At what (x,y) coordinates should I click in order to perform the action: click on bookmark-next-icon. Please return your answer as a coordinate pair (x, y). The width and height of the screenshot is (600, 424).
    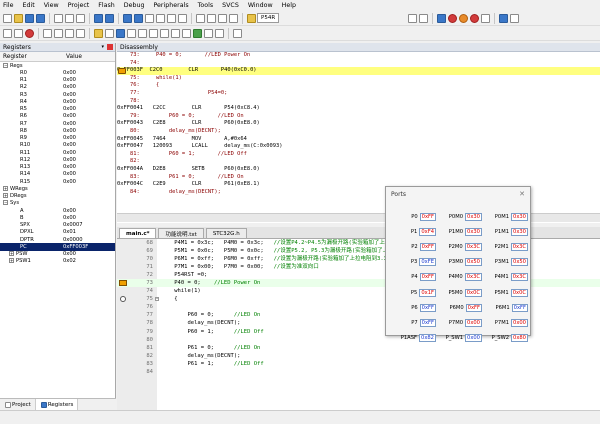
    Looking at the image, I should click on (171, 18).